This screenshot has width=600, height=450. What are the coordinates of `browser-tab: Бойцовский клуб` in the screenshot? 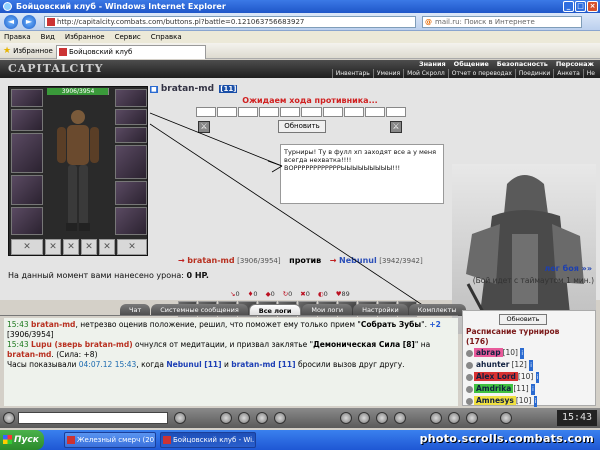 It's located at (131, 52).